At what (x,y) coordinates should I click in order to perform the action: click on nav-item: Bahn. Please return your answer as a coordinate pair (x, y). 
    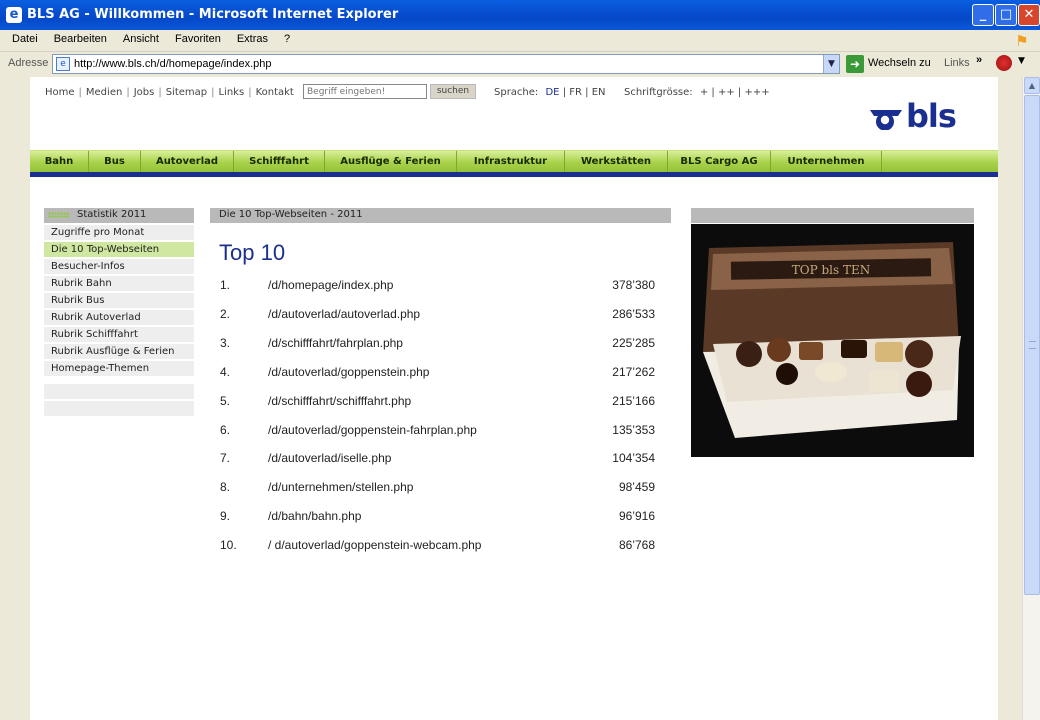
    Looking at the image, I should click on (59, 162).